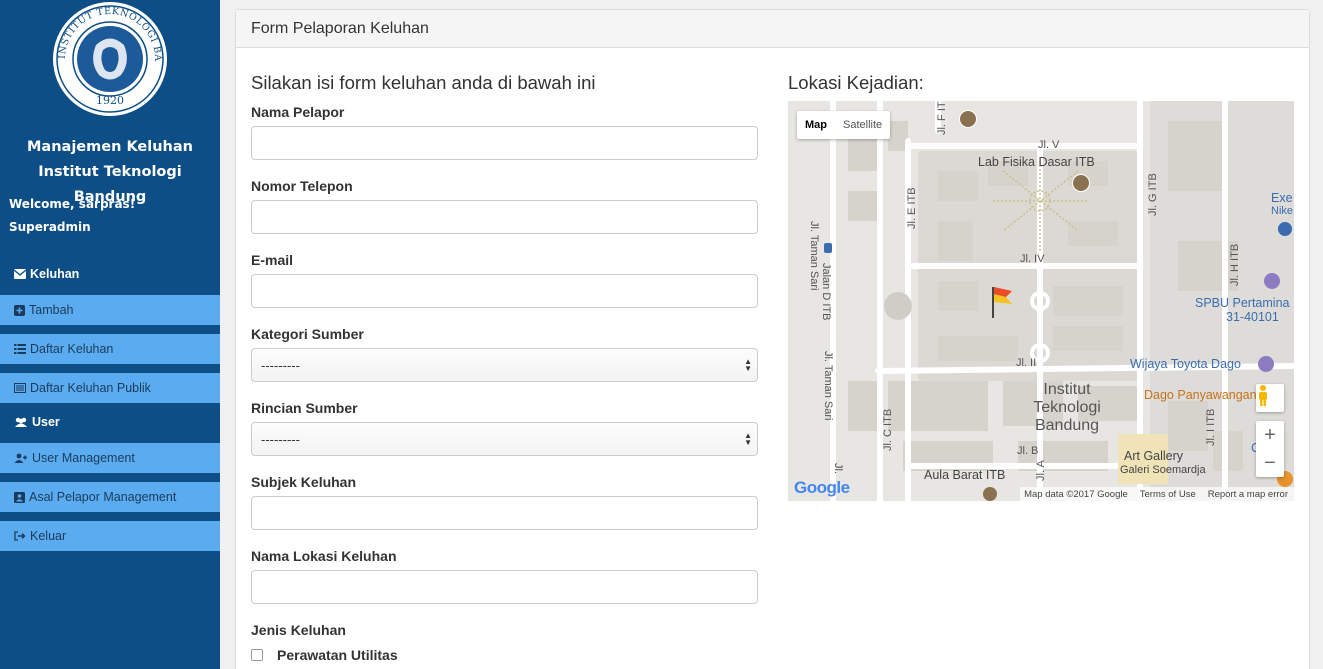 This screenshot has width=1323, height=669. Describe the element at coordinates (862, 125) in the screenshot. I see `map-type-satellite-button: Satellite` at that location.